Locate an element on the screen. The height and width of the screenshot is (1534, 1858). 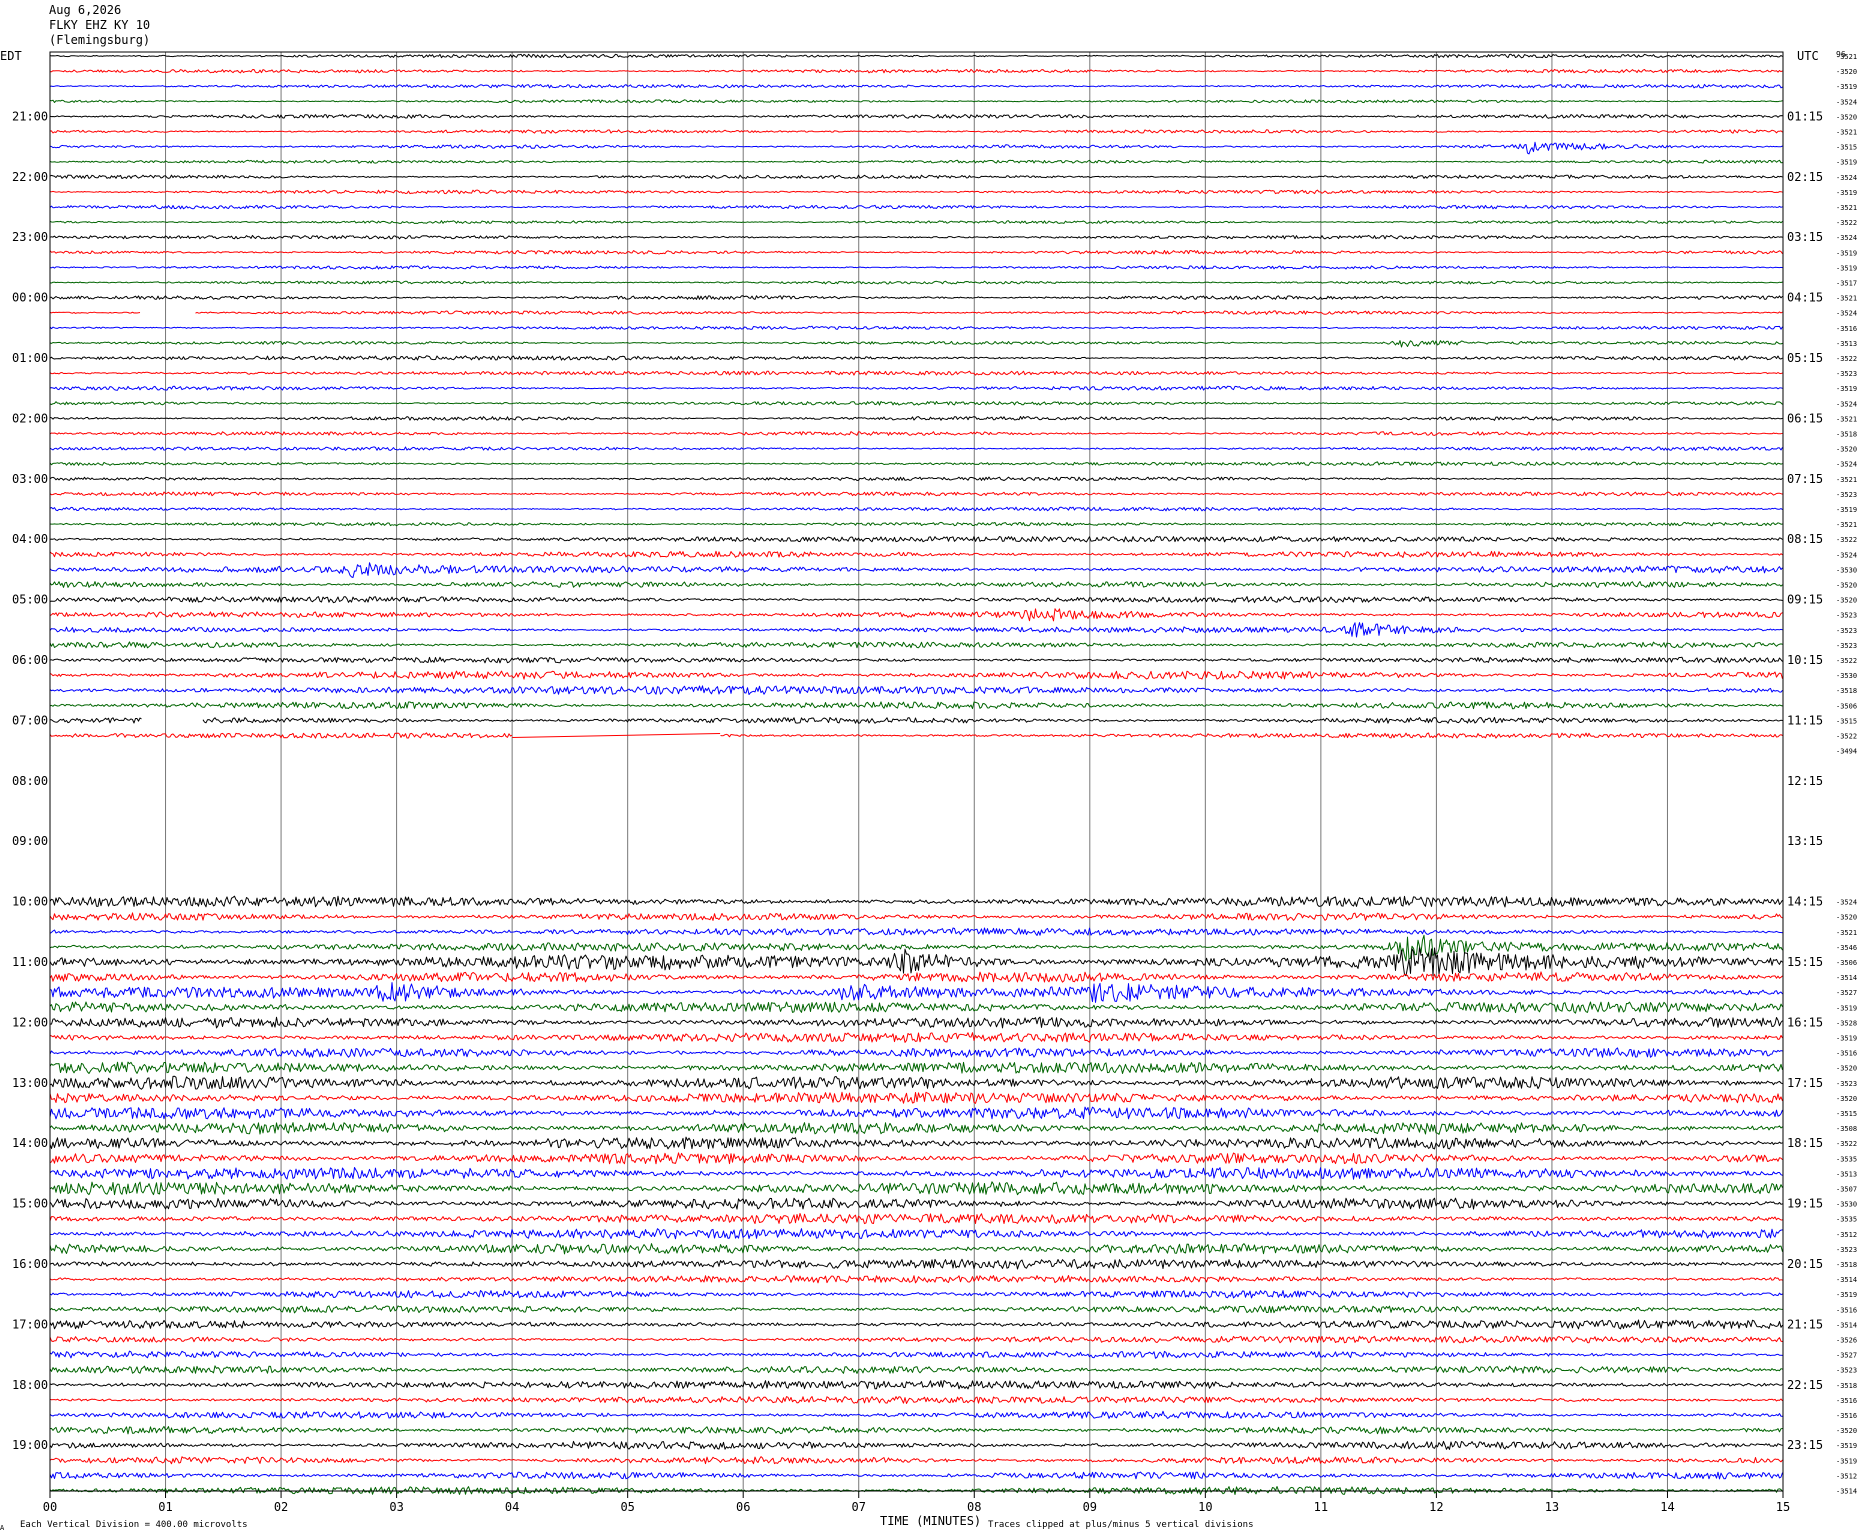
edt-hour-label: 09:00 is located at coordinates (30, 841).